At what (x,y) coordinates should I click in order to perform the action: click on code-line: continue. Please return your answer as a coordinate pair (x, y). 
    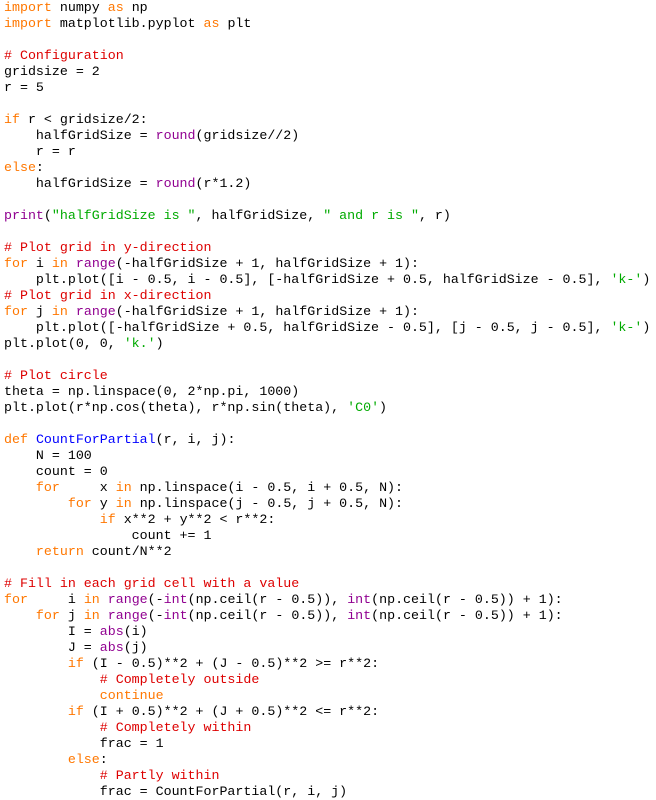
    Looking at the image, I should click on (330, 696).